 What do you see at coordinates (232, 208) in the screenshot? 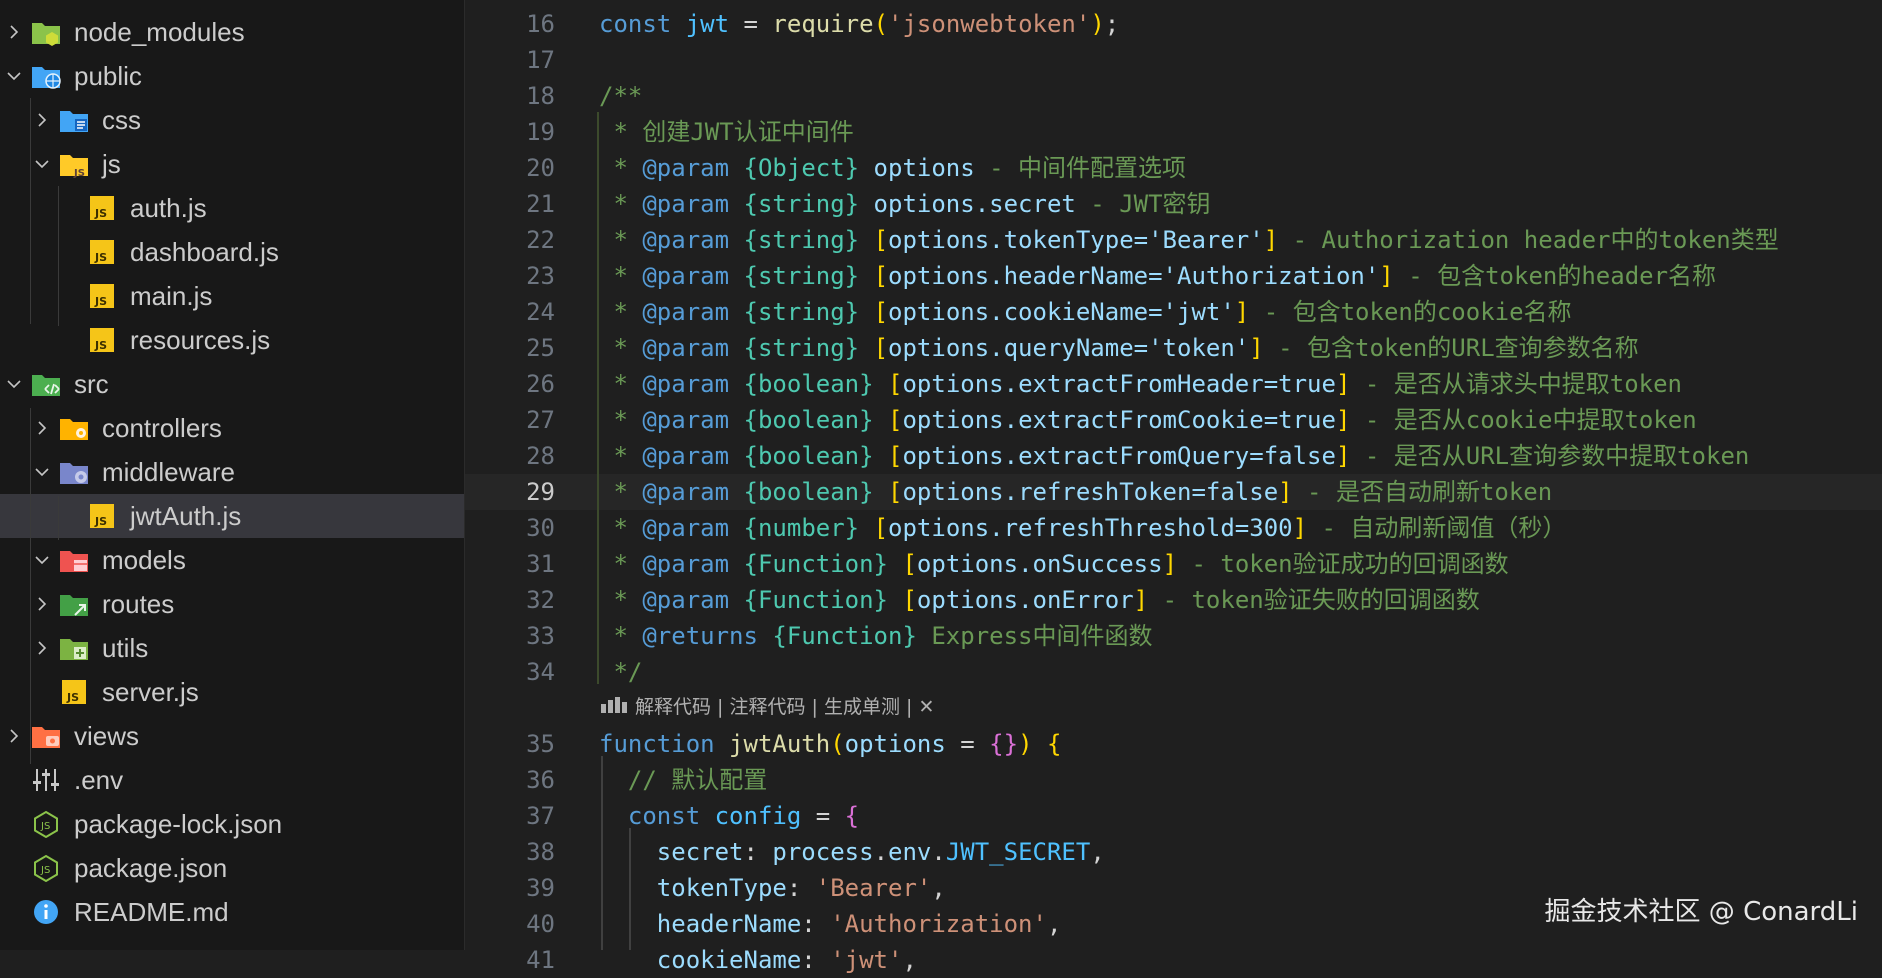
I see `tree-item-auth-js: JS auth.js` at bounding box center [232, 208].